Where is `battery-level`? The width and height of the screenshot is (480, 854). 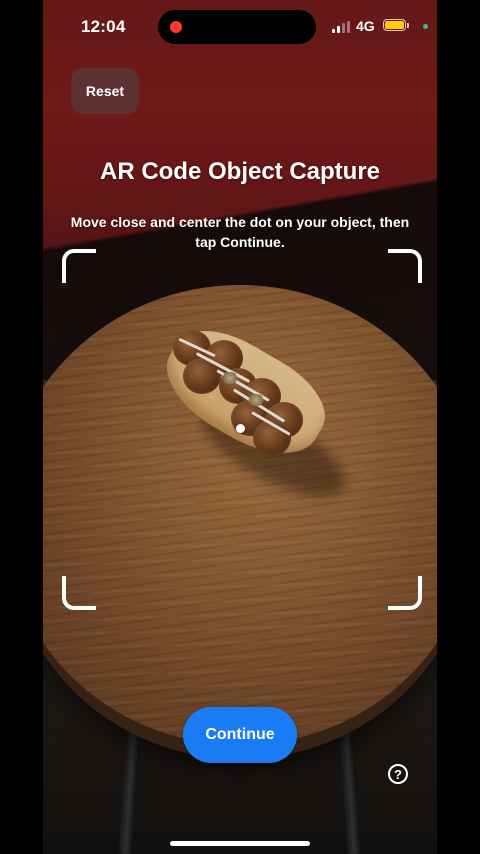
battery-level is located at coordinates (394, 25).